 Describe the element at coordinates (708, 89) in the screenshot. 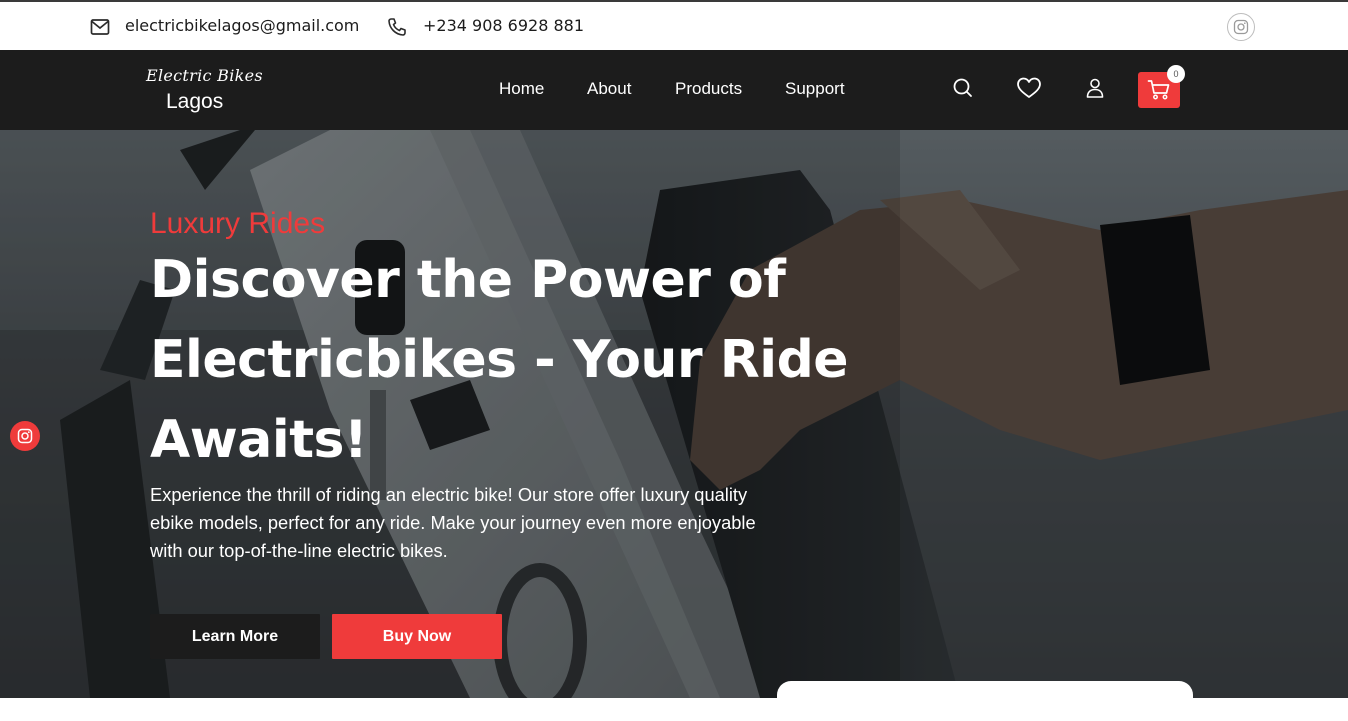

I see `nav-products: Products` at that location.